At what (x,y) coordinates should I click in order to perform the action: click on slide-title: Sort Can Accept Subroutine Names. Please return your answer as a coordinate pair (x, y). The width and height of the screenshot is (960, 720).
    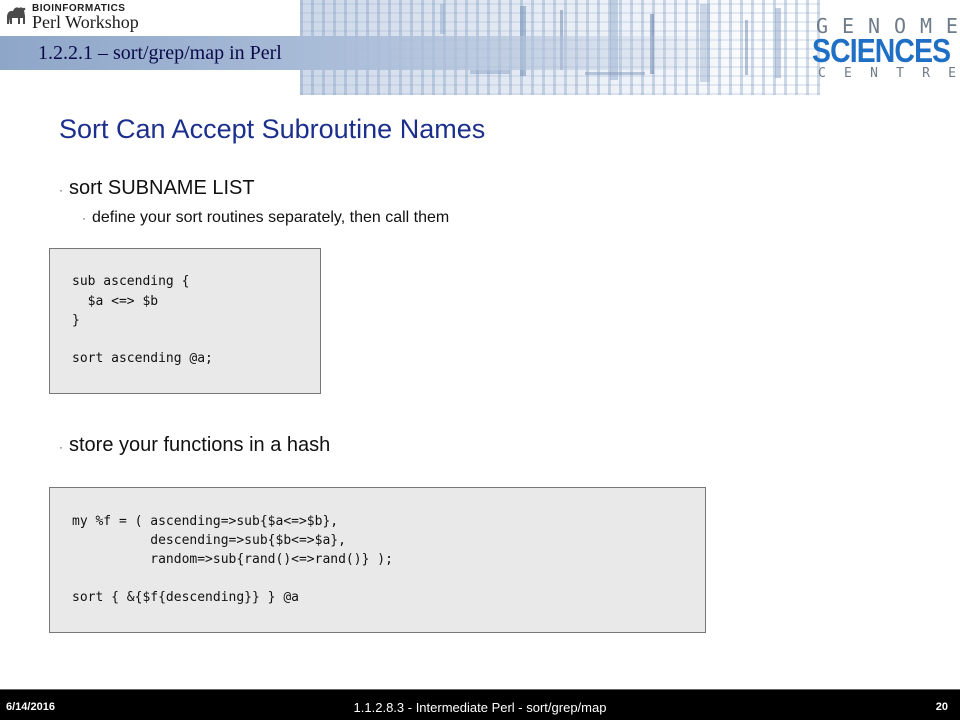
    Looking at the image, I should click on (272, 129).